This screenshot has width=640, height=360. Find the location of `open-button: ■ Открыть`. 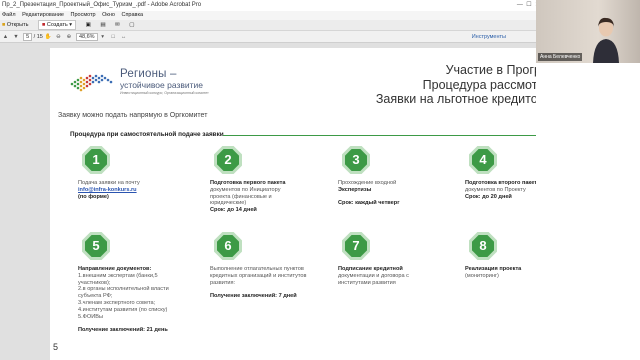

open-button: ■ Открыть is located at coordinates (15, 25).